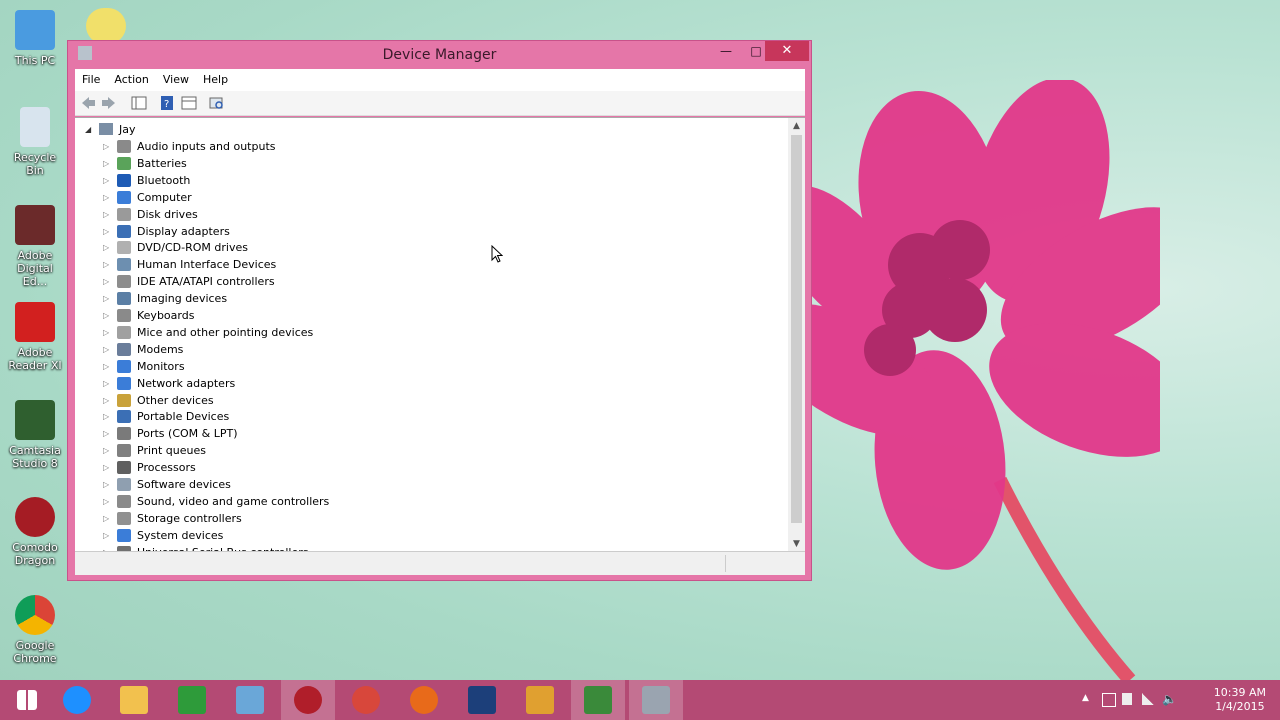  I want to click on show-hidden-icons-icon: ▲, so click(1085, 698).